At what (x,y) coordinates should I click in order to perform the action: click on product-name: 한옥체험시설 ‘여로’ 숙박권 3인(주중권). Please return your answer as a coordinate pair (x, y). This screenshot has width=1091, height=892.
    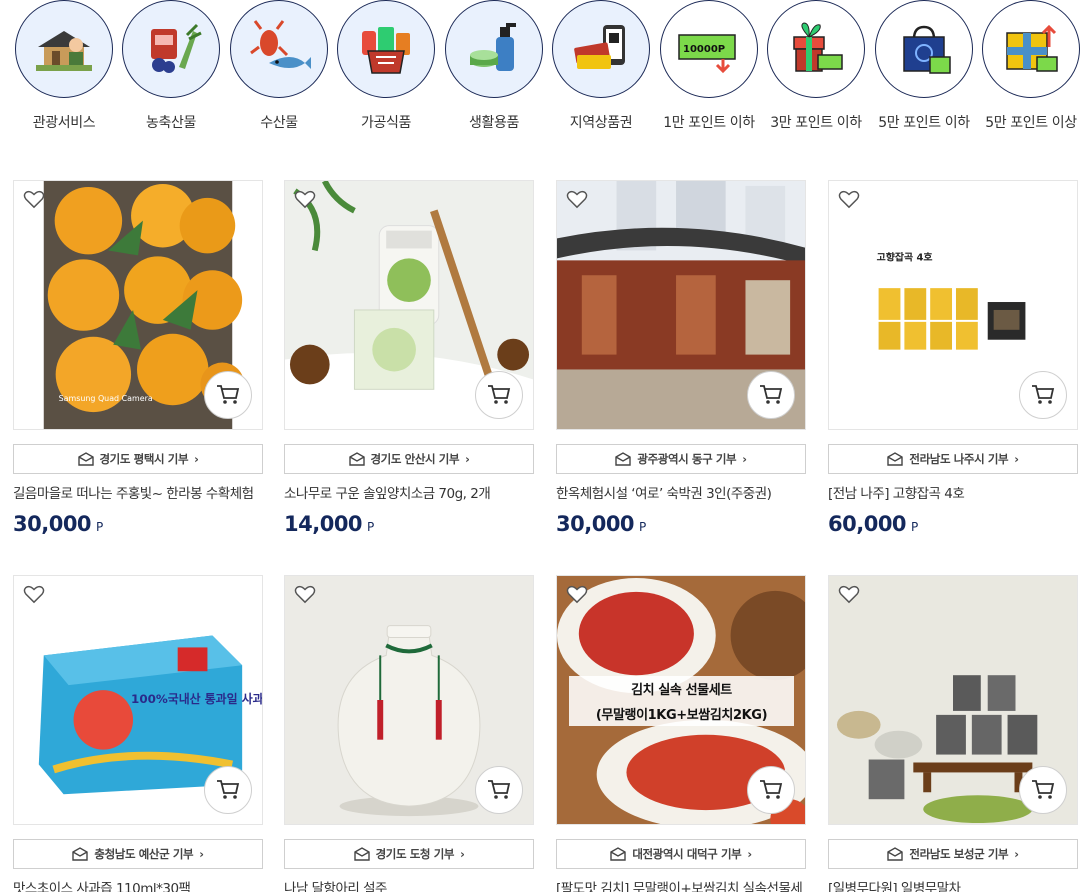
    Looking at the image, I should click on (681, 494).